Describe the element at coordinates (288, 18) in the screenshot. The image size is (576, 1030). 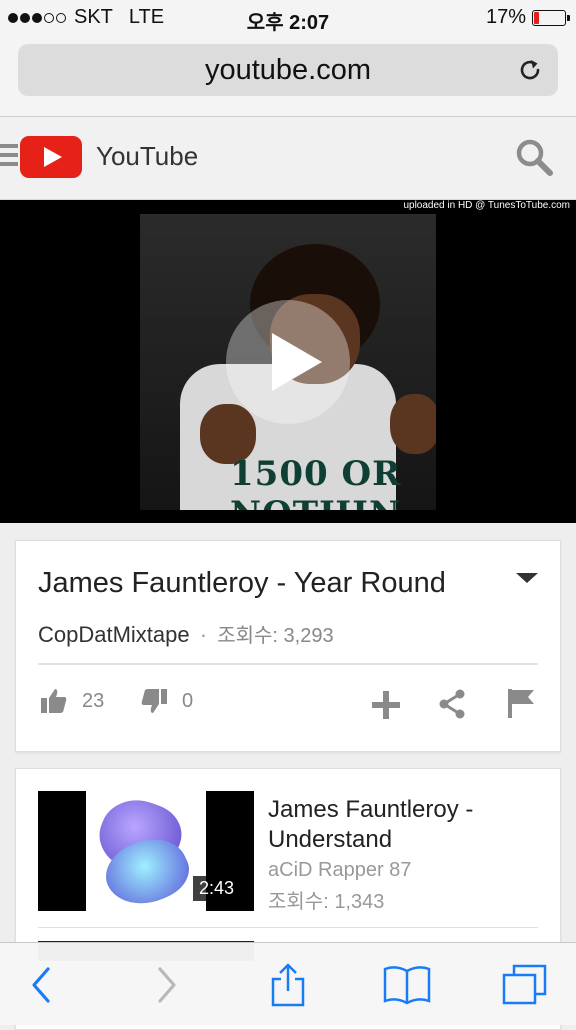
I see `status-bar: SKT LTE 오후 2:07 17%` at that location.